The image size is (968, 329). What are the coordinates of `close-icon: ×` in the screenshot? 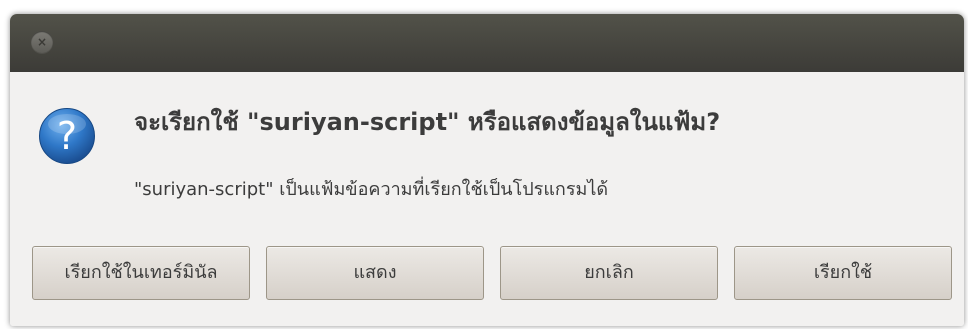 It's located at (42, 42).